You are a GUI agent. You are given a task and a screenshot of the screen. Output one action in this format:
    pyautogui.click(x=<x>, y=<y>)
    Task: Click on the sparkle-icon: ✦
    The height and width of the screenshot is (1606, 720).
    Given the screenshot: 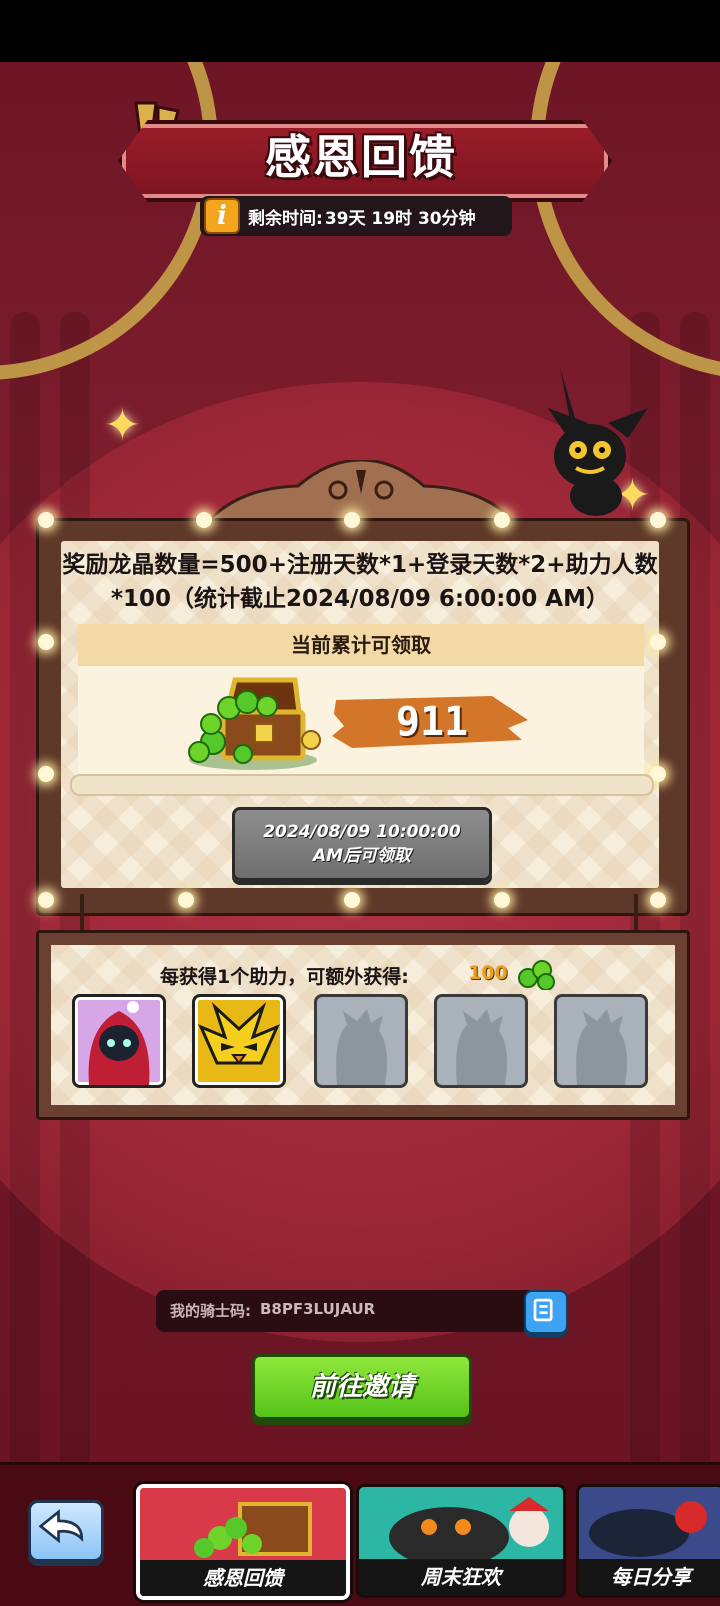 What is the action you would take?
    pyautogui.click(x=122, y=425)
    